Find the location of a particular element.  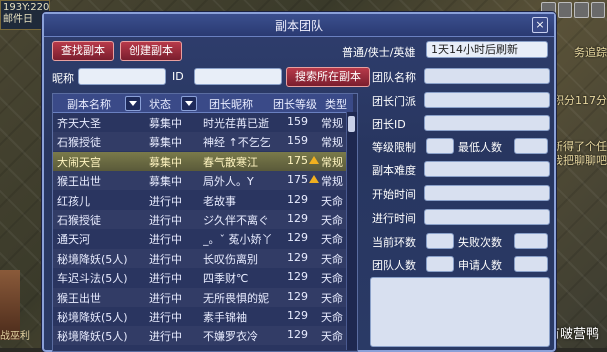

window-titlebar: 副本团队 × is located at coordinates (299, 25).